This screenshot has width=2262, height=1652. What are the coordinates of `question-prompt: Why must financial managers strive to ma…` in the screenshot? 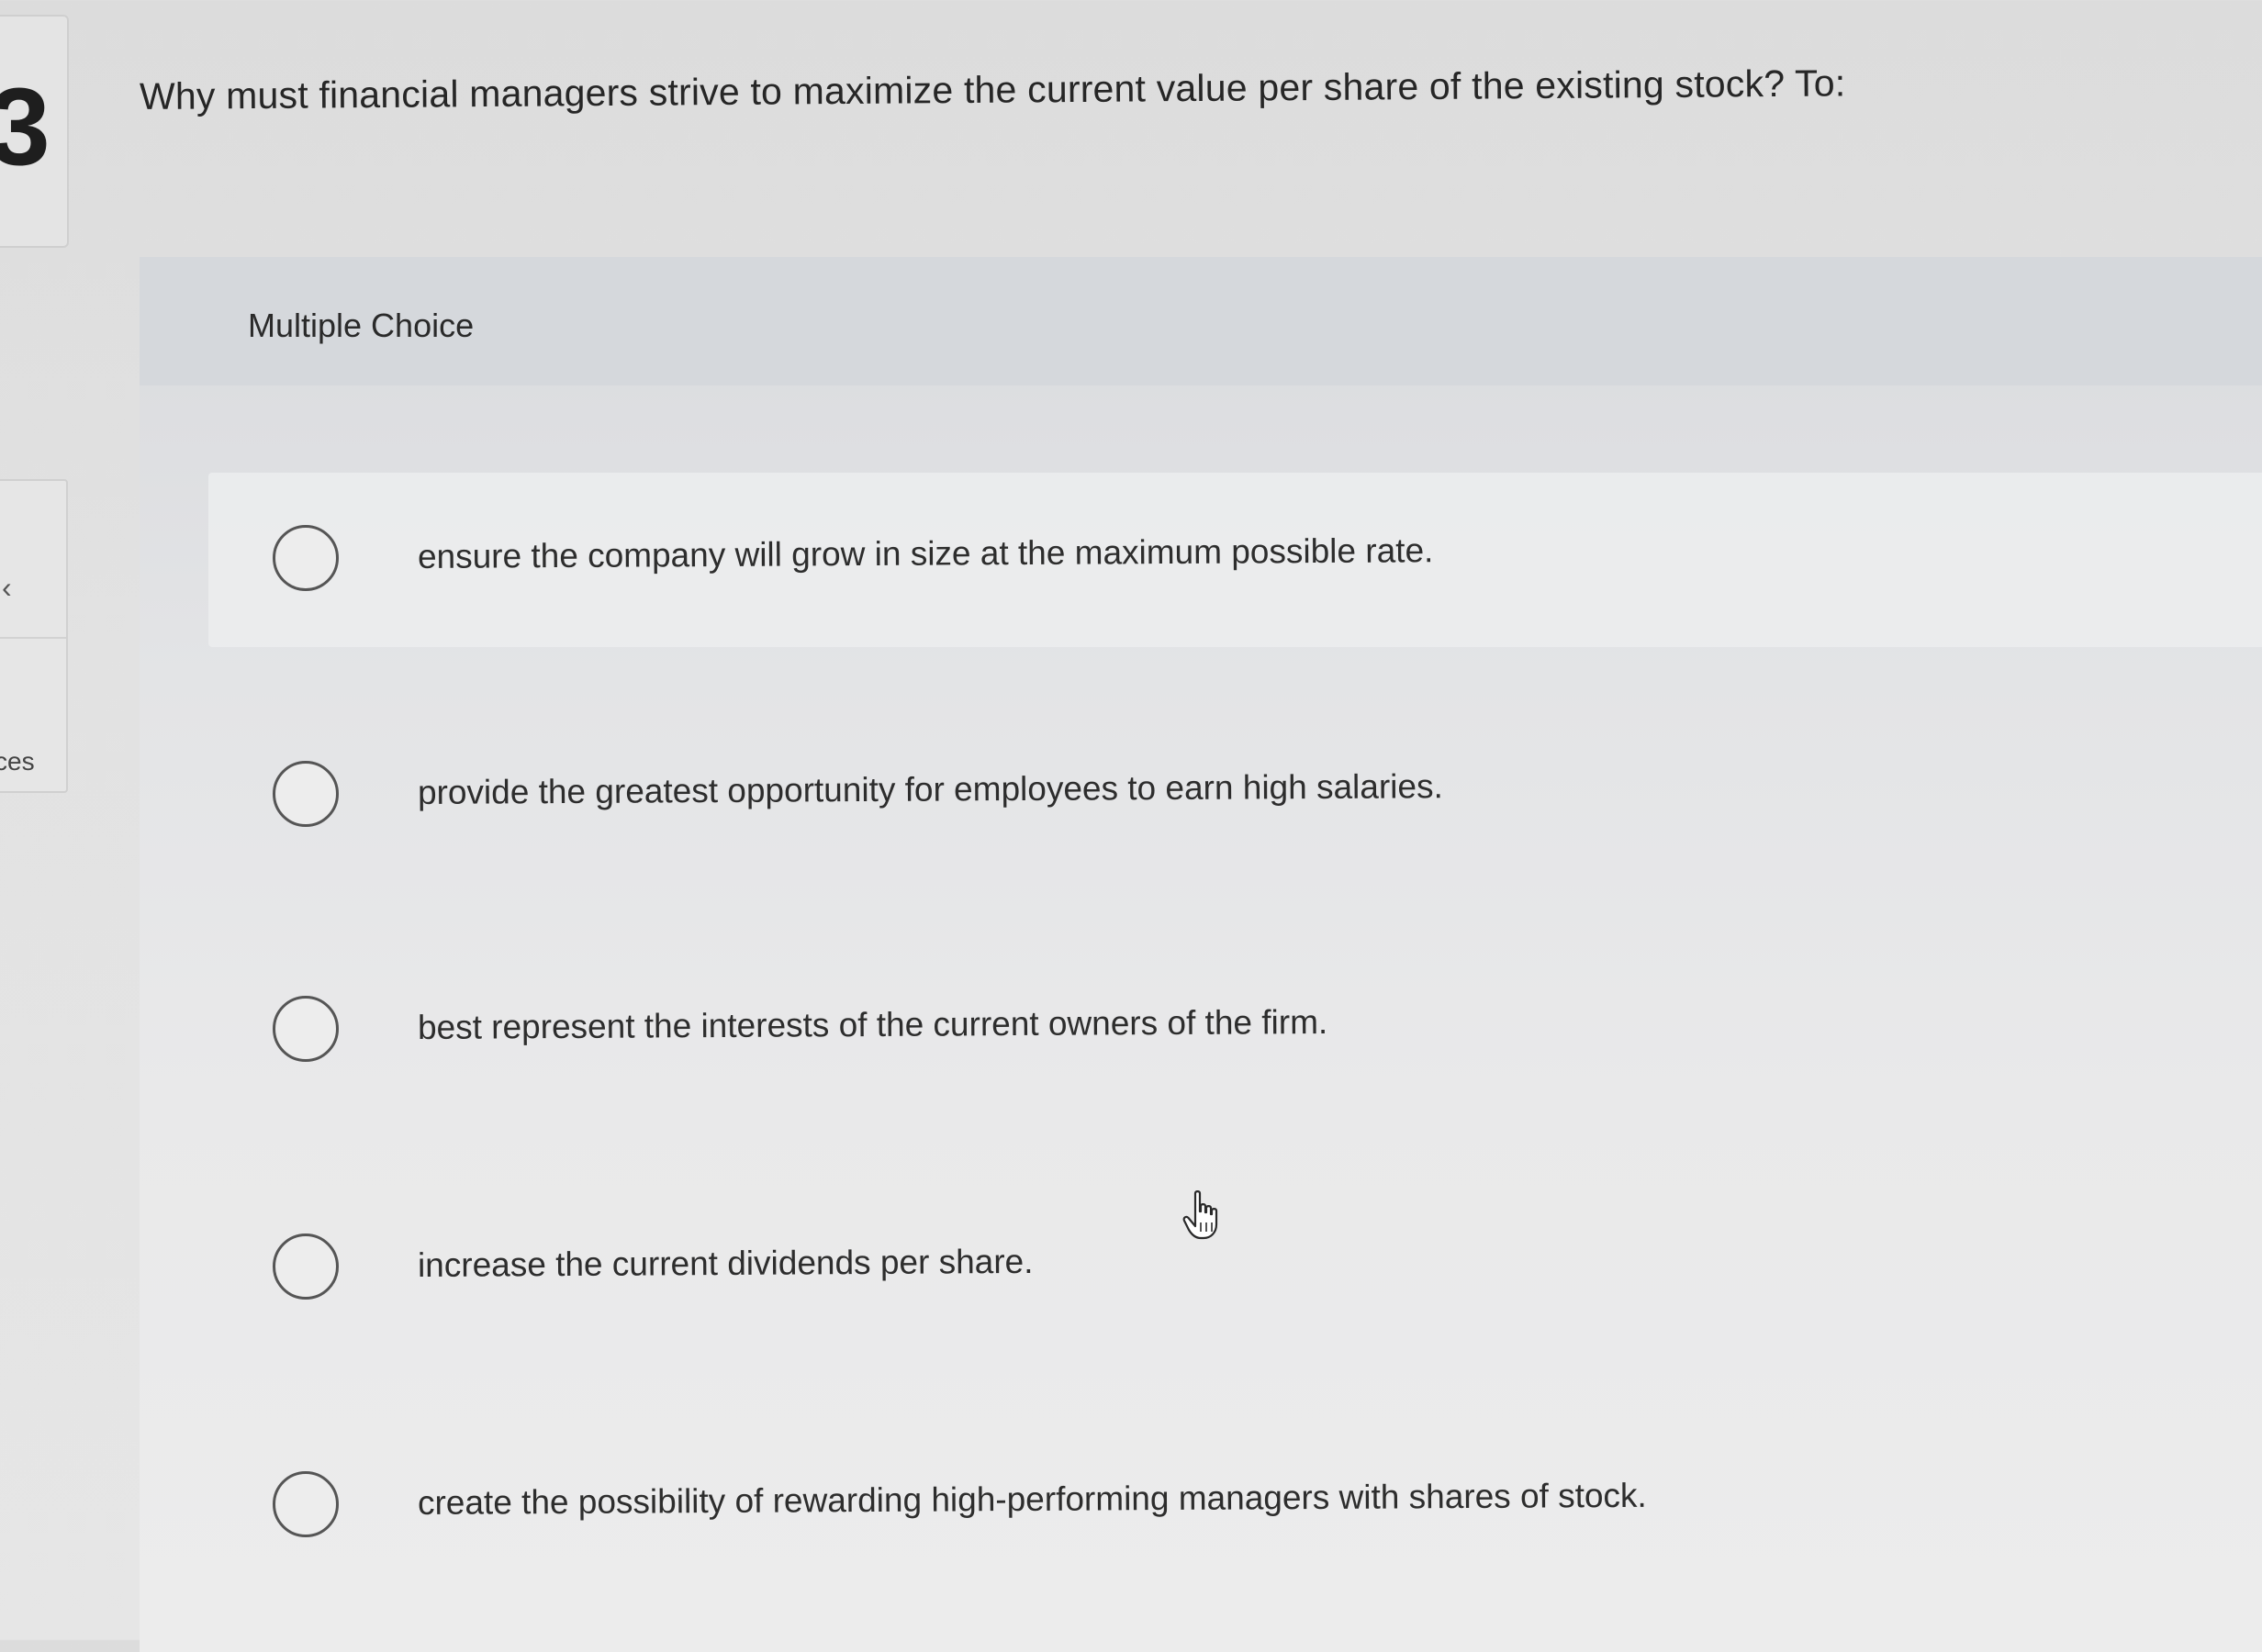 It's located at (992, 89).